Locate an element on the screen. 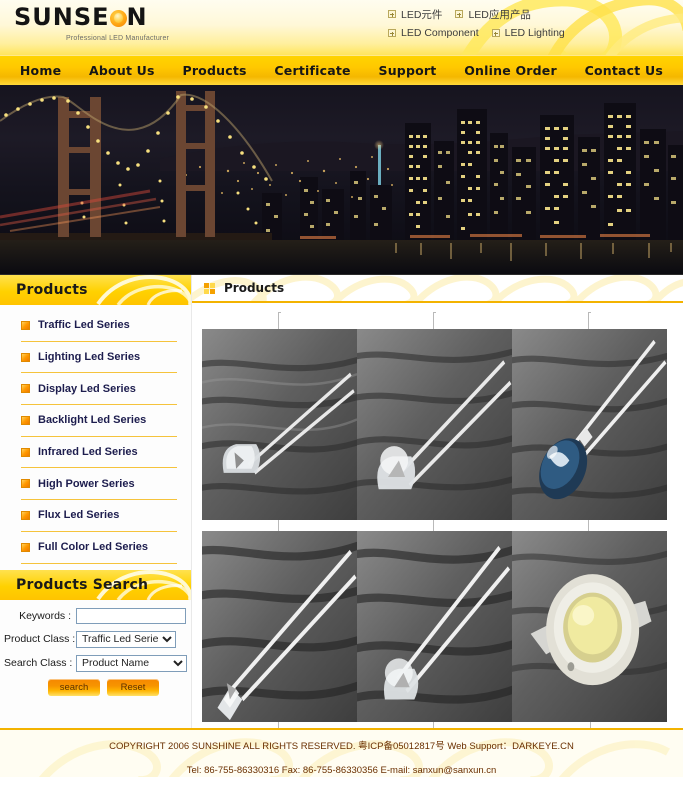  nav-item-about-us: About Us is located at coordinates (122, 70).